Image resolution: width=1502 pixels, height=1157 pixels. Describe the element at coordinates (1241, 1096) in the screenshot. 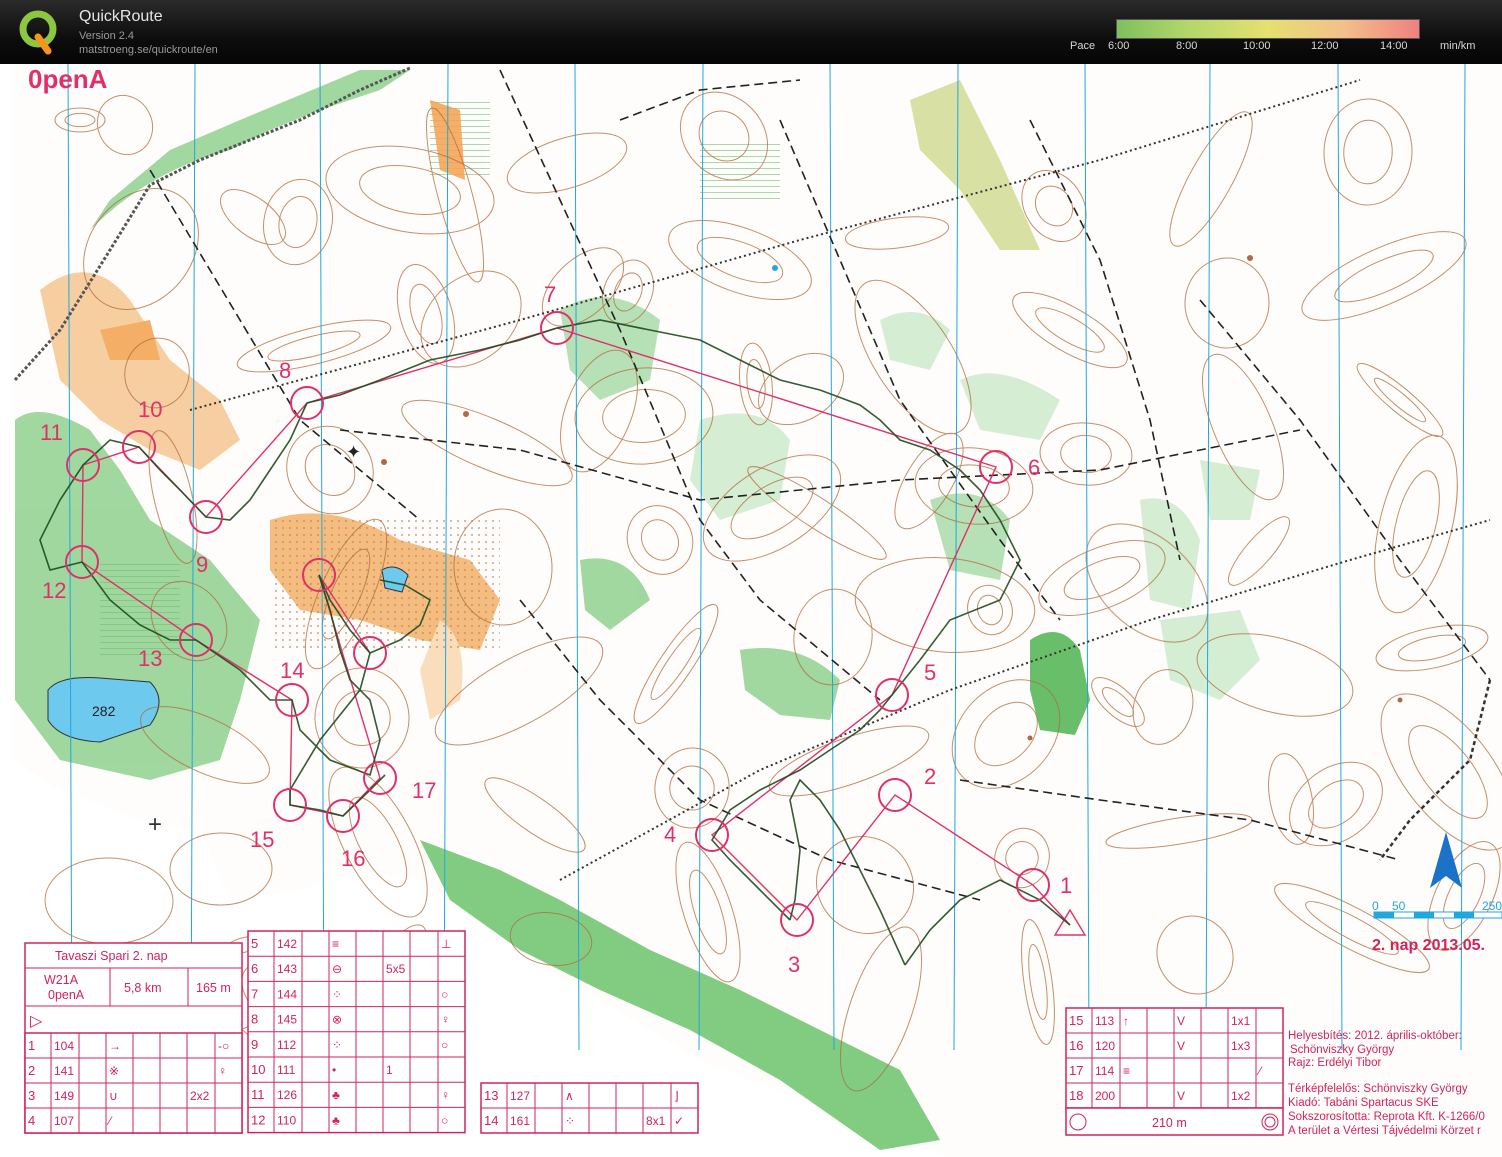

I see `sheet-cell-dim: 1x2` at that location.